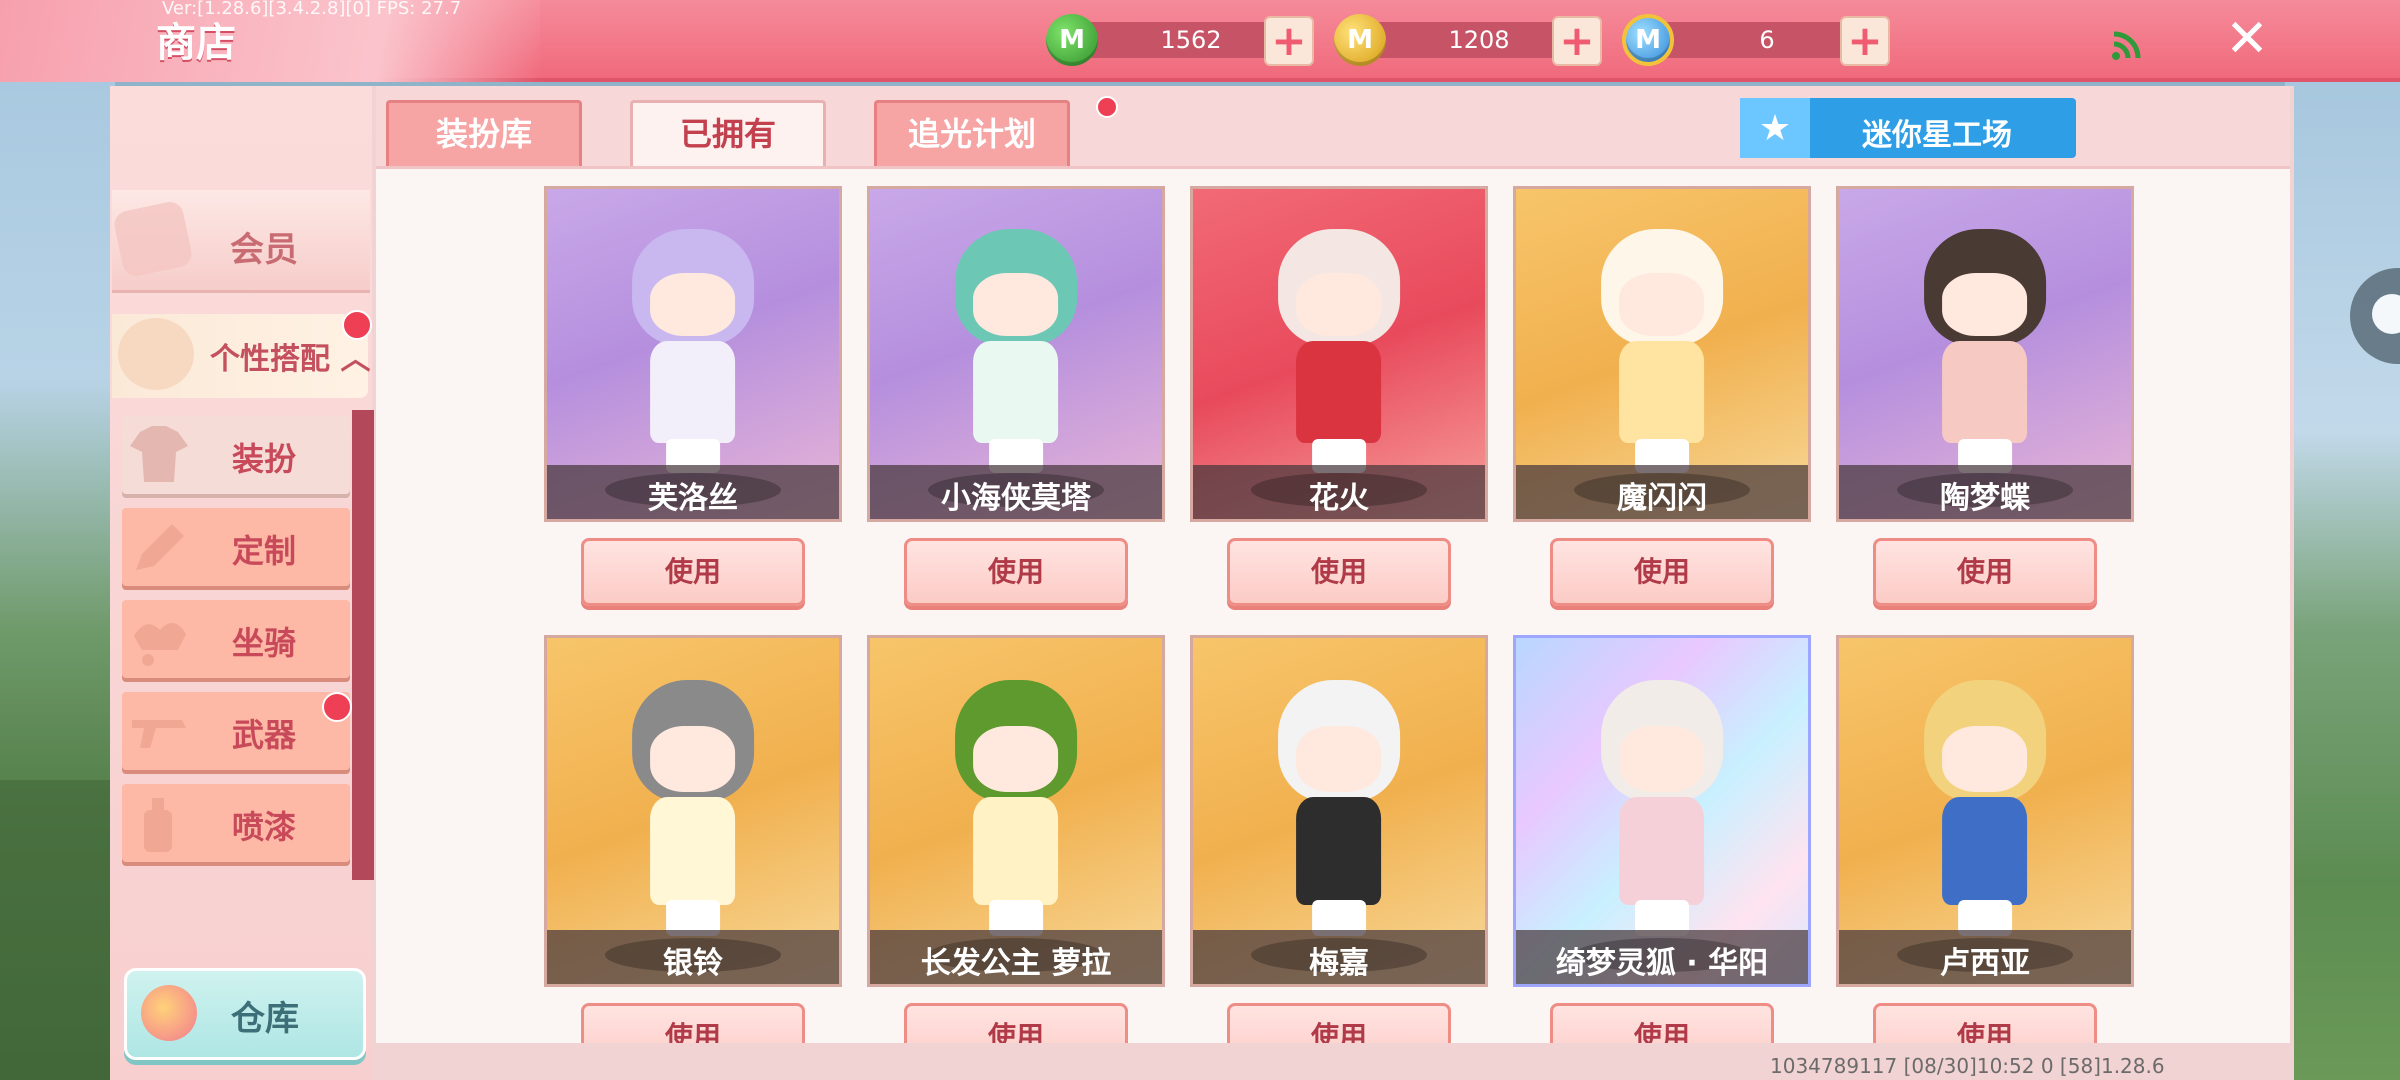 Image resolution: width=2400 pixels, height=1080 pixels. I want to click on outfit-card: 卢西亚, so click(1985, 811).